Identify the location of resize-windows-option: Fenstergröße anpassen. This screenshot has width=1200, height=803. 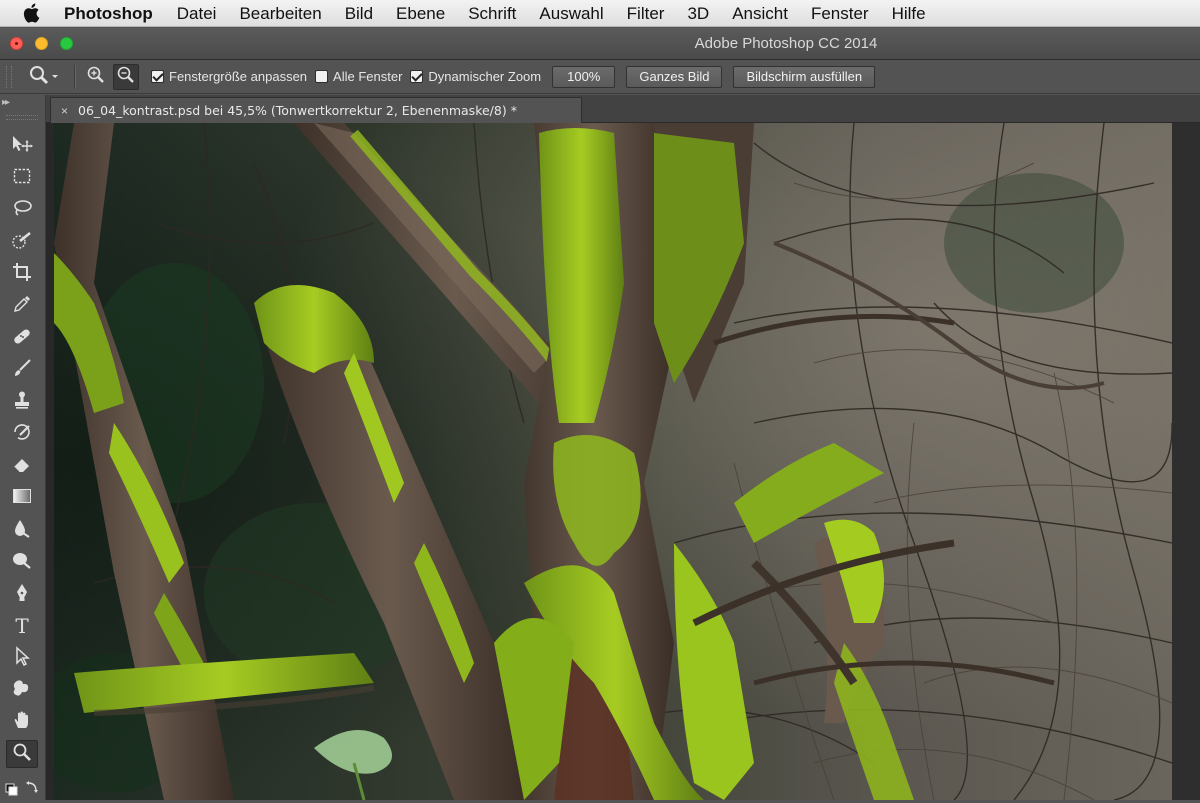
(229, 76).